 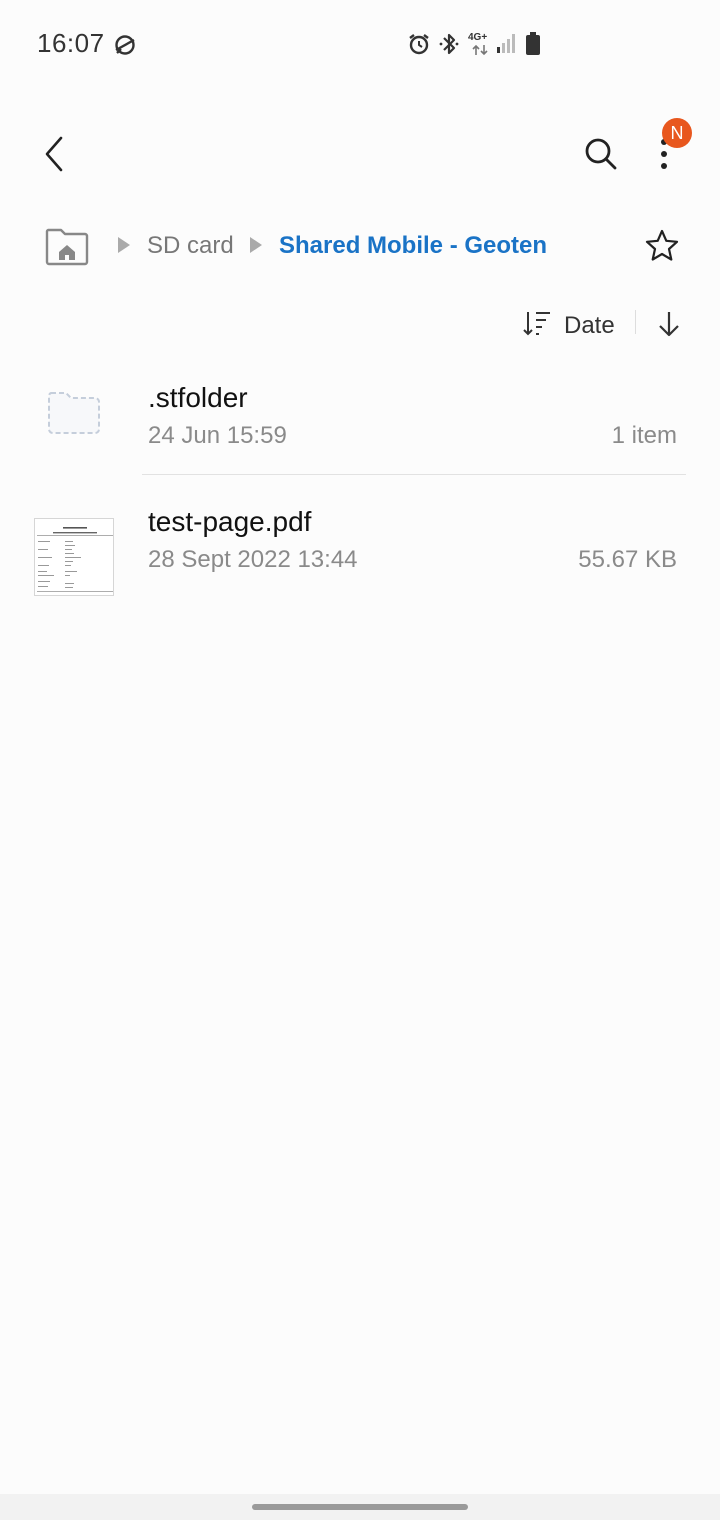 I want to click on sort-direction-button, so click(x=669, y=324).